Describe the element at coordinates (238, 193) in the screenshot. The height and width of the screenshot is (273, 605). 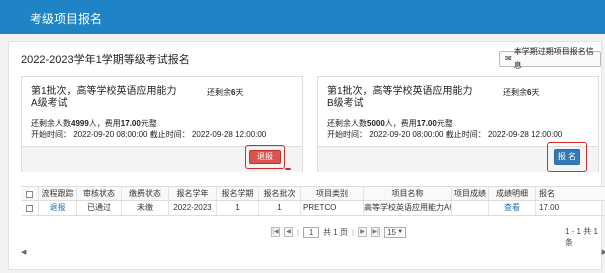
I see `col-header: 报名学期` at that location.